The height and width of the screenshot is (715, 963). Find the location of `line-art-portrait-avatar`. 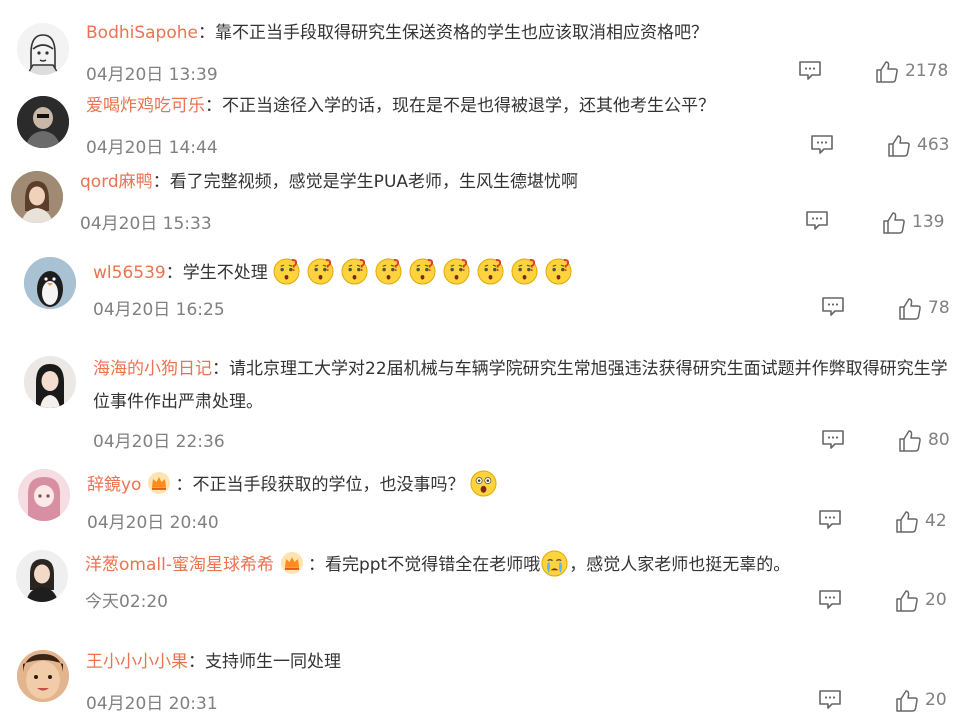

line-art-portrait-avatar is located at coordinates (43, 49).